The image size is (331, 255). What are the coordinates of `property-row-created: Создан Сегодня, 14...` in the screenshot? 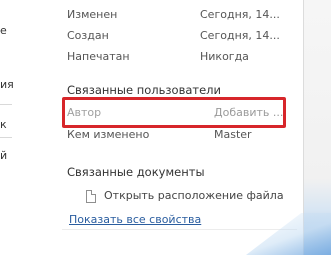 It's located at (177, 37).